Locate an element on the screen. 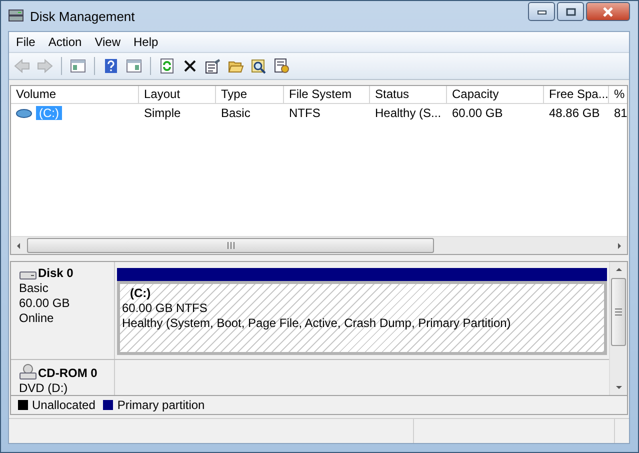 Image resolution: width=639 pixels, height=453 pixels. scroll-up-icon is located at coordinates (618, 270).